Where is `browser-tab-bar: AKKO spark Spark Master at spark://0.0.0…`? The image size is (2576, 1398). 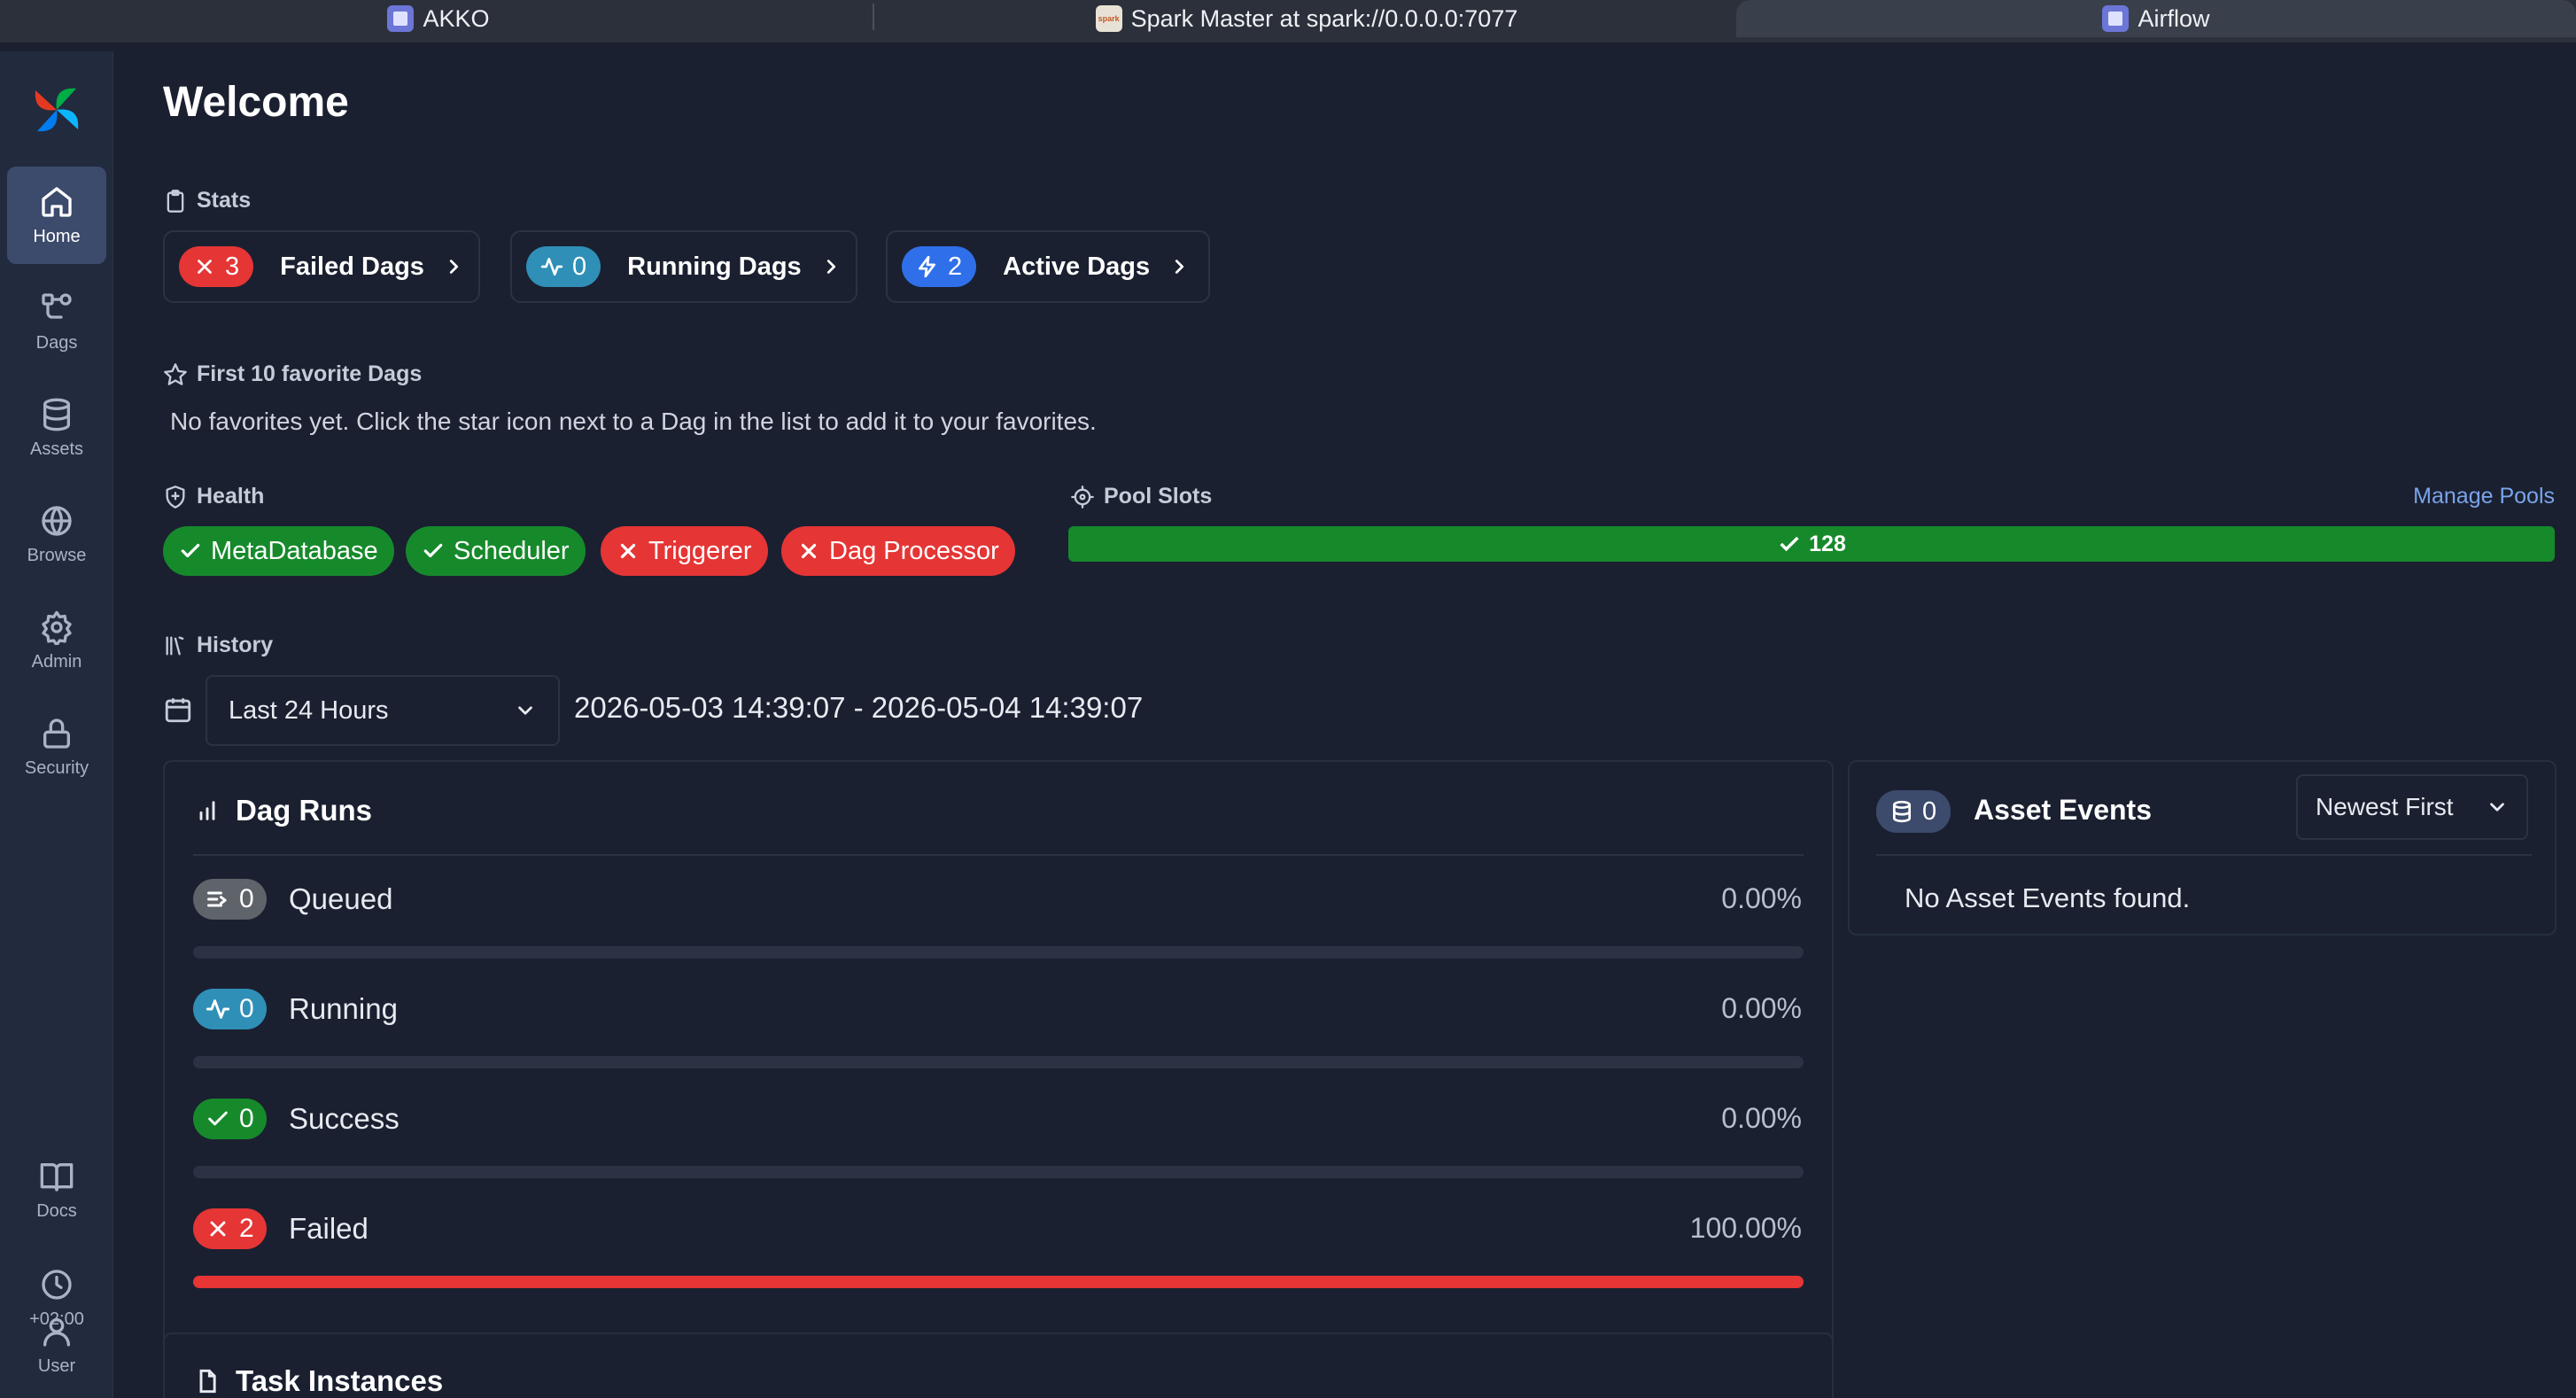
browser-tab-bar: AKKO spark Spark Master at spark://0.0.0… is located at coordinates (1288, 21).